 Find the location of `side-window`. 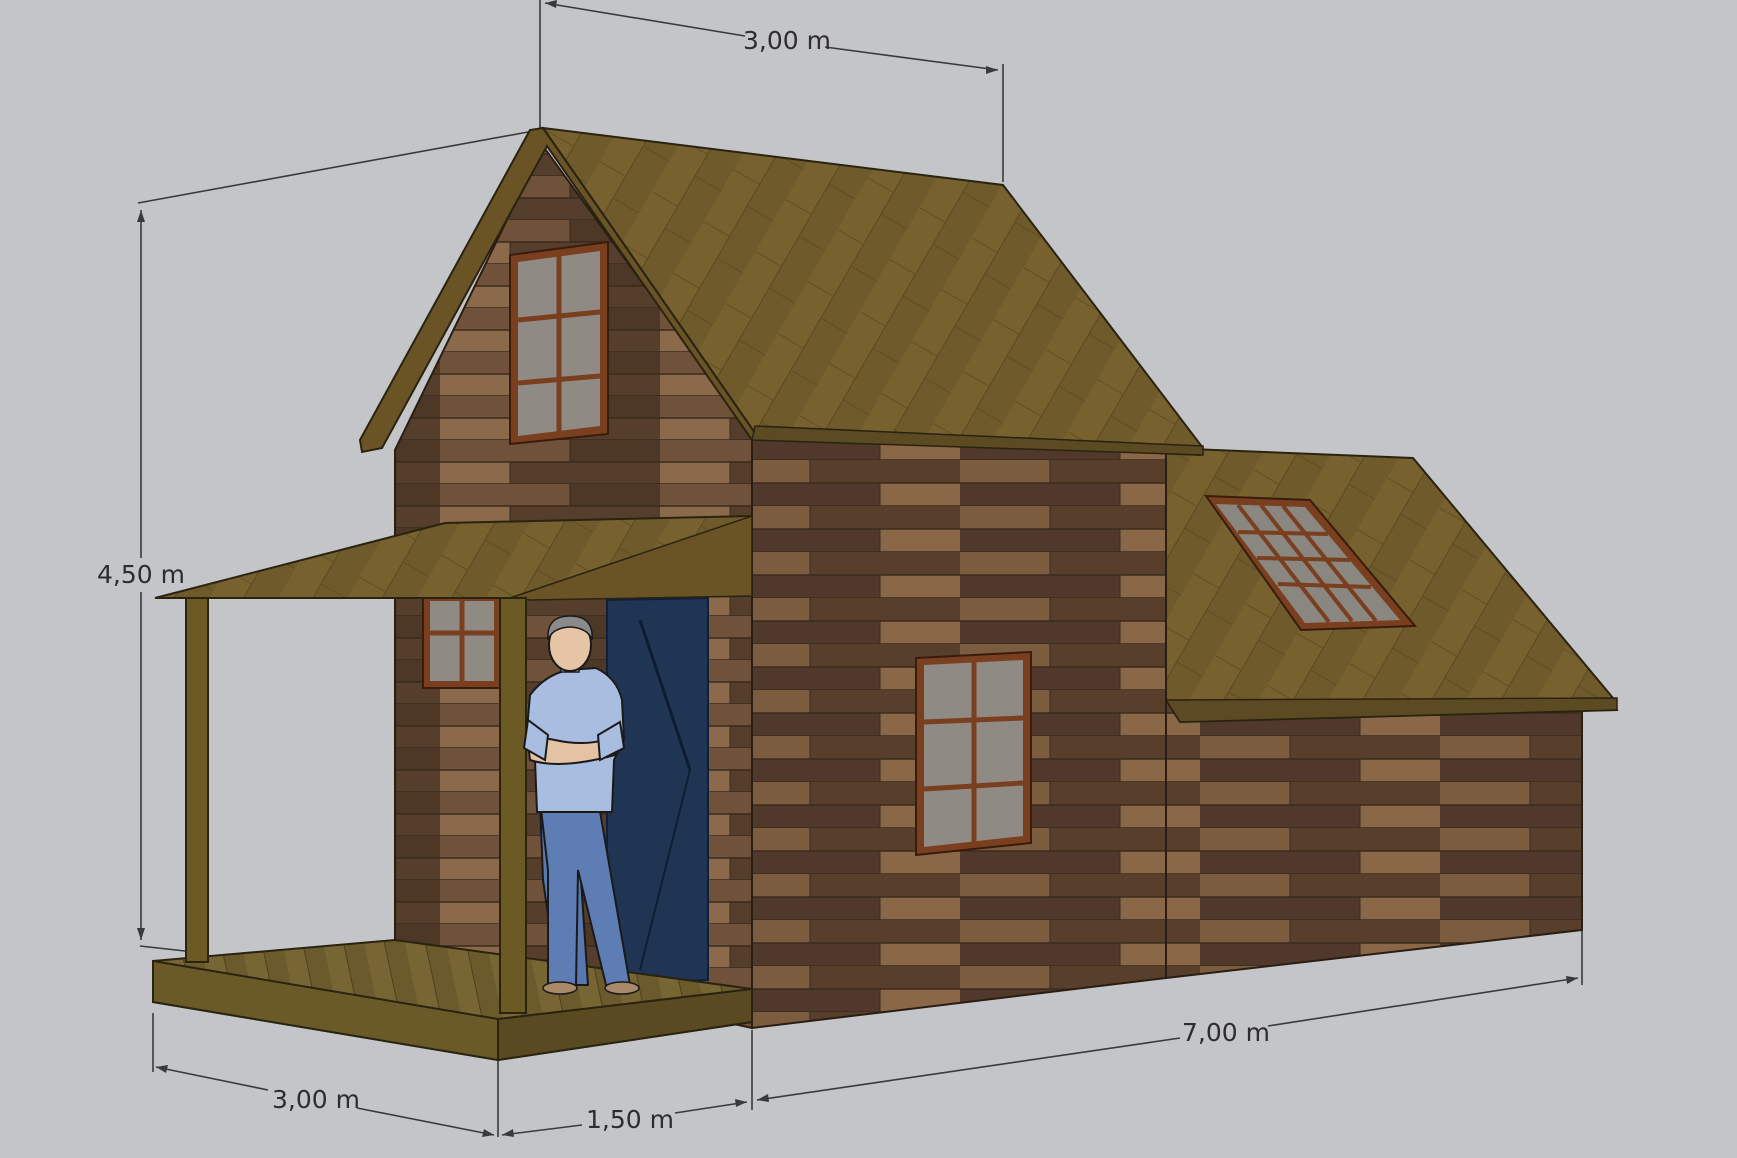

side-window is located at coordinates (973, 753).